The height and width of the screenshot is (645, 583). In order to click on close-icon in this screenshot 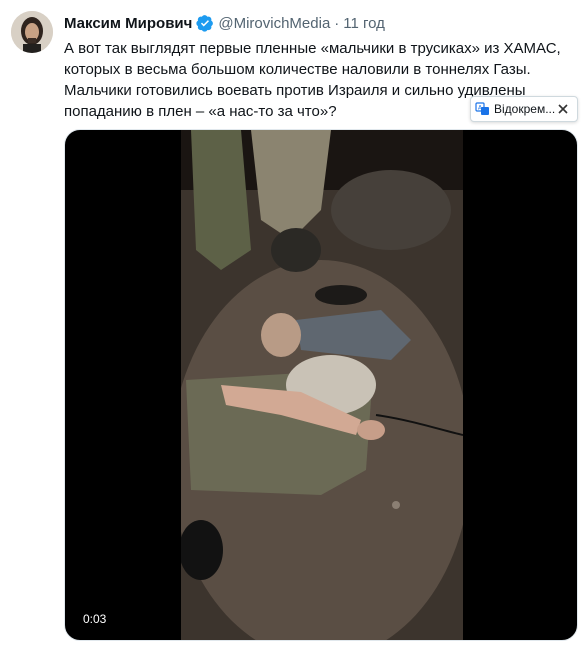, I will do `click(563, 109)`.